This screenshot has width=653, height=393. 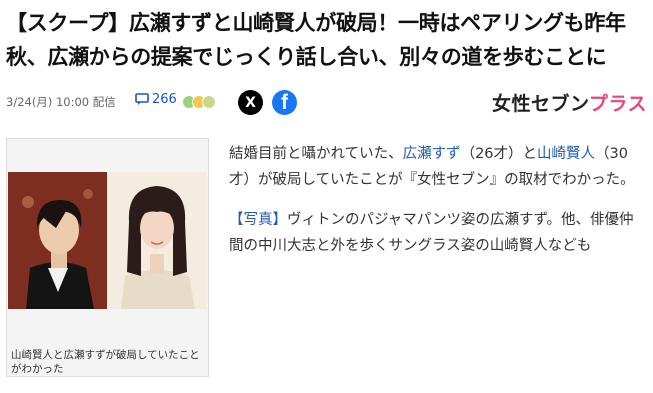 I want to click on x-logo-icon: X, so click(x=250, y=102).